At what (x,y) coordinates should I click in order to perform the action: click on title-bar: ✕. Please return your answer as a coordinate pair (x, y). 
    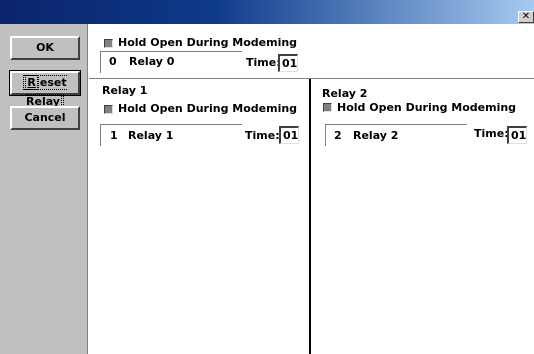
    Looking at the image, I should click on (267, 12).